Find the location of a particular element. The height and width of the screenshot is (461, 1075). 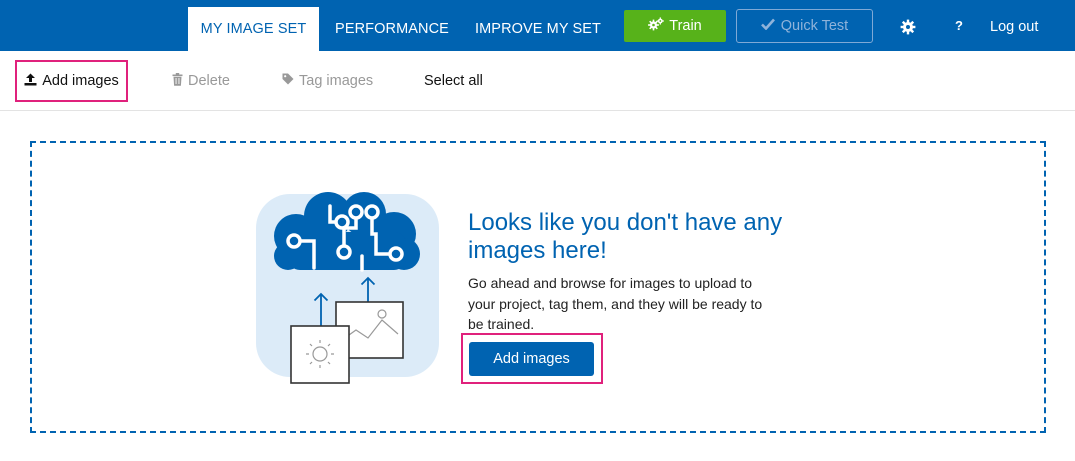

gears-icon is located at coordinates (656, 26).